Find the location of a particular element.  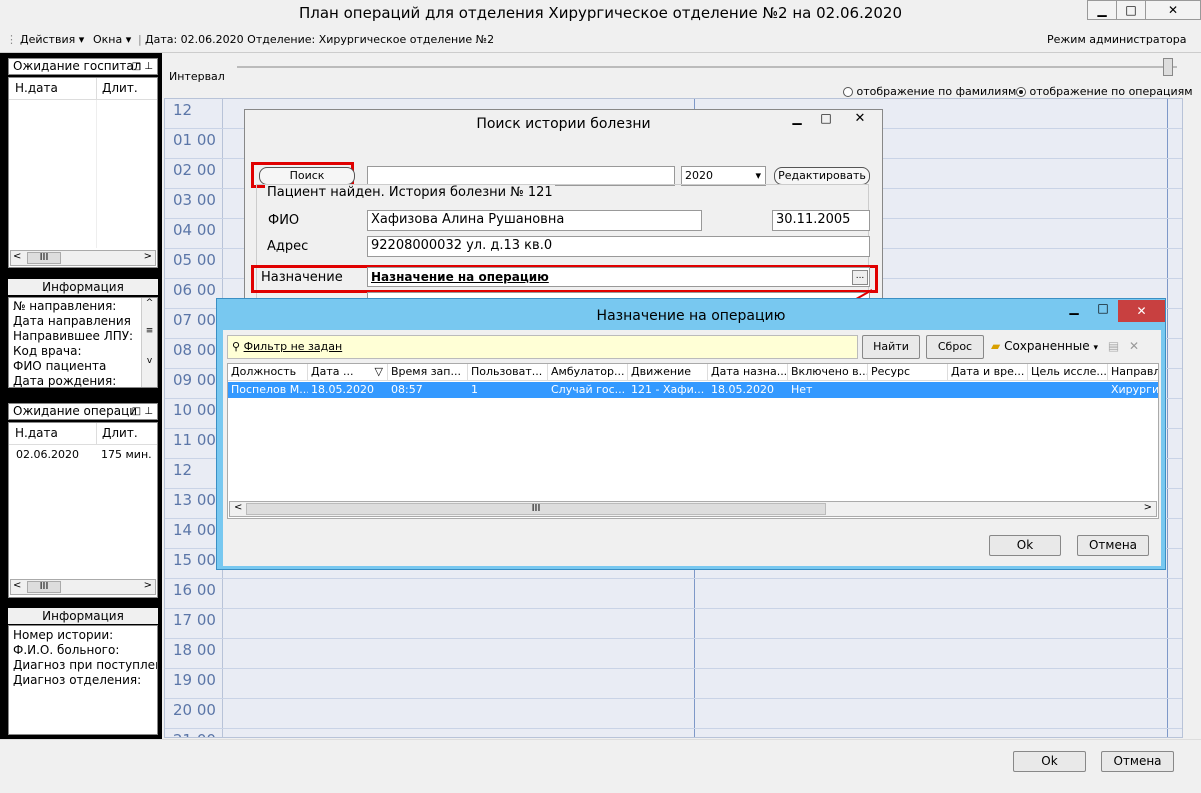

column-header: Направле is located at coordinates (1133, 372).